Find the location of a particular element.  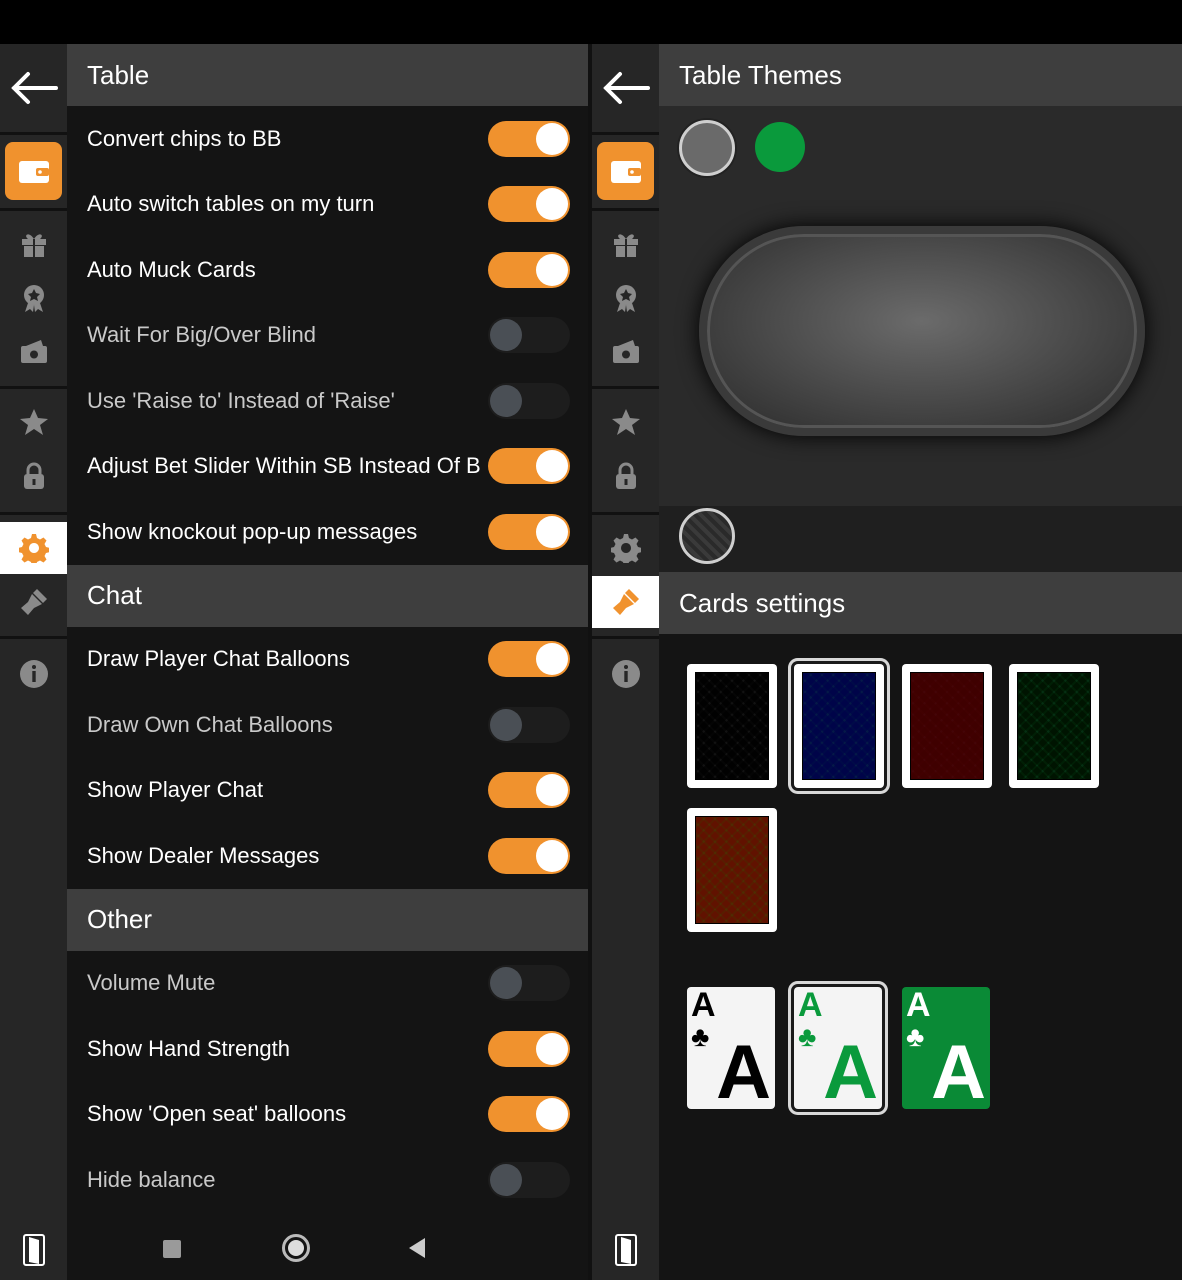

gift-button-right is located at coordinates (625, 244).